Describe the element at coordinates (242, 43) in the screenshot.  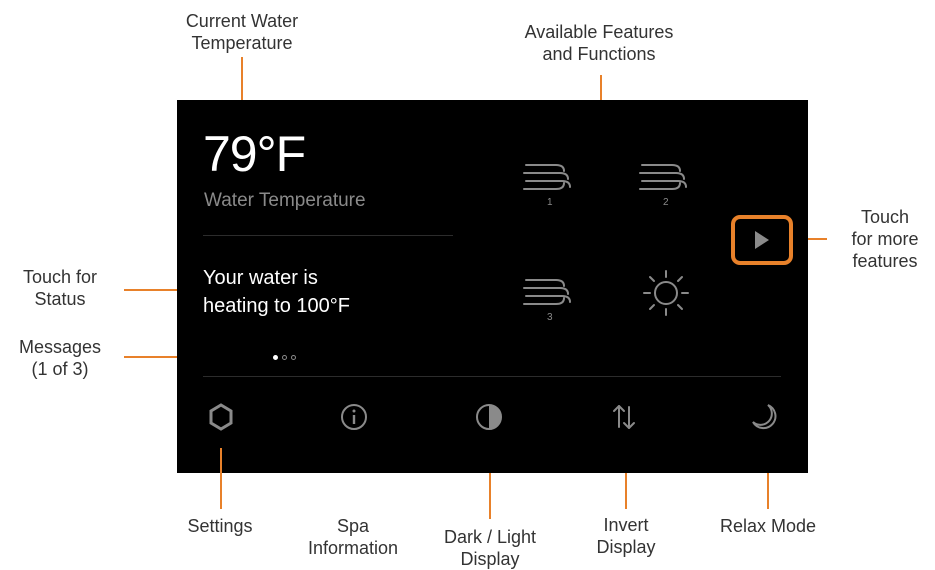
I see `callout-text: Temperature` at that location.